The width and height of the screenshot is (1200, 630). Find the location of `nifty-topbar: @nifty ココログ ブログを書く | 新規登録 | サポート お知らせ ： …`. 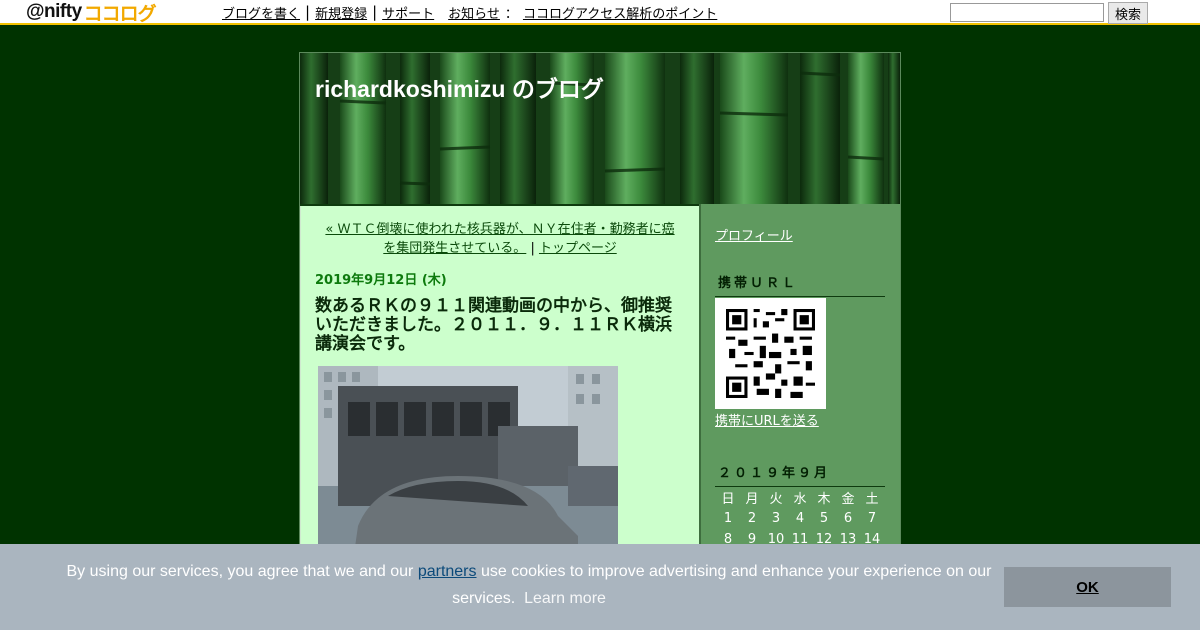

nifty-topbar: @nifty ココログ ブログを書く | 新規登録 | サポート お知らせ ： … is located at coordinates (600, 12).